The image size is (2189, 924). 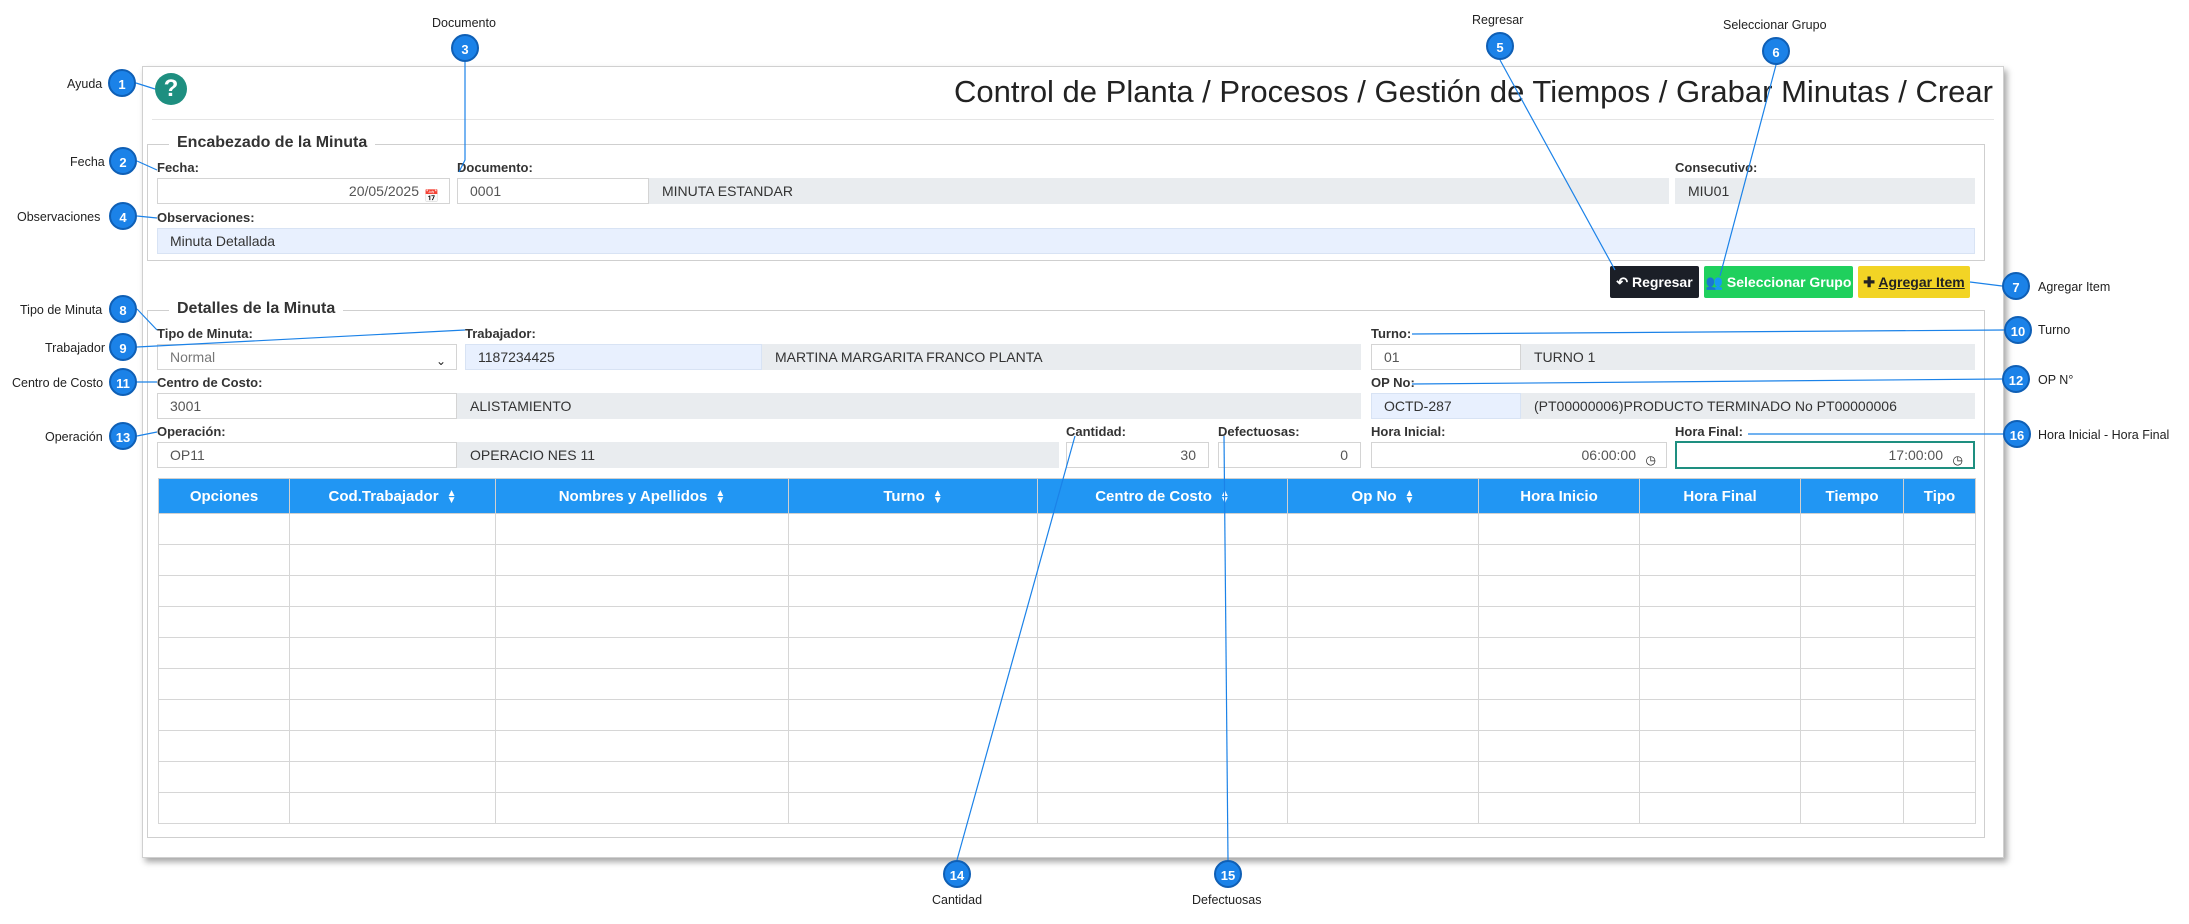 What do you see at coordinates (1446, 357) in the screenshot?
I see `turno-code-input: 01` at bounding box center [1446, 357].